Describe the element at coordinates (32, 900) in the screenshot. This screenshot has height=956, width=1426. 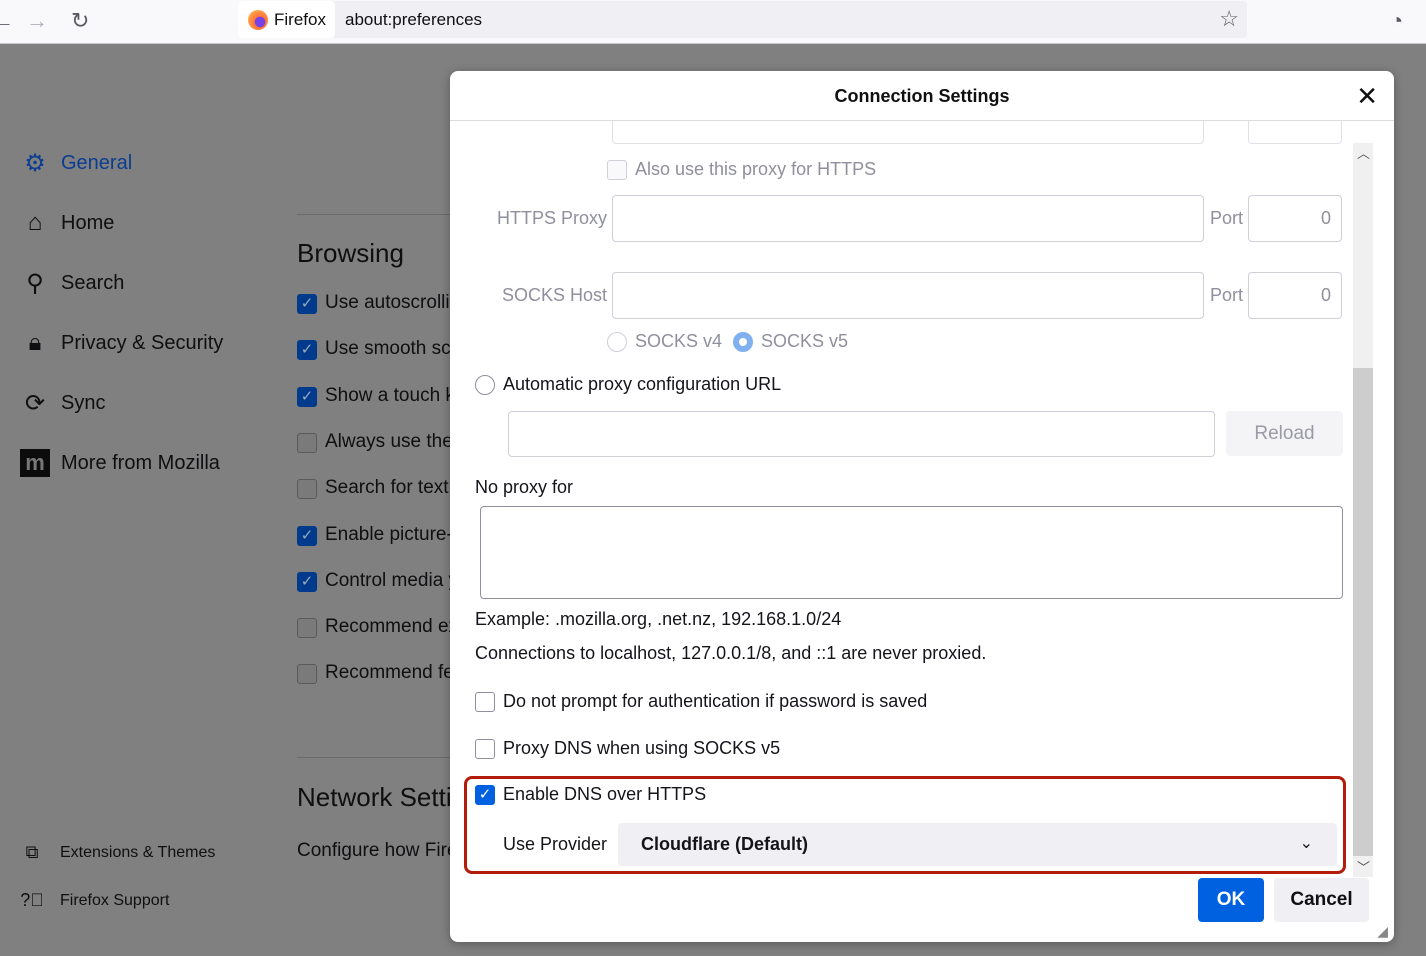
I see `help-icon: ?⃝` at that location.